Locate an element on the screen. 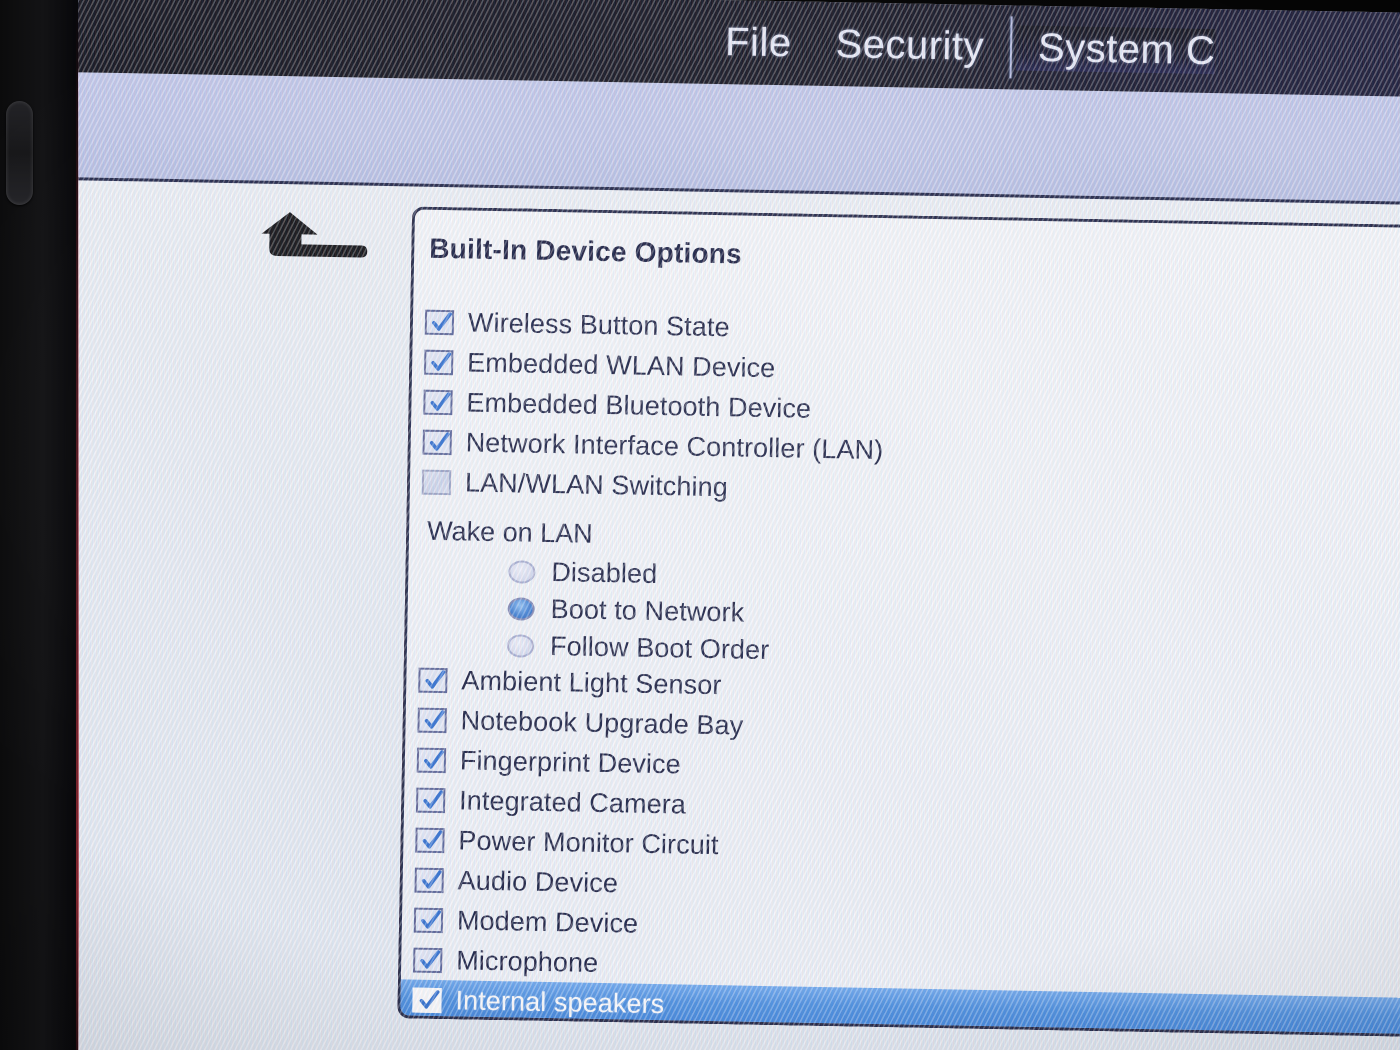  checkbox-label: Ambient Light Sensor is located at coordinates (591, 682).